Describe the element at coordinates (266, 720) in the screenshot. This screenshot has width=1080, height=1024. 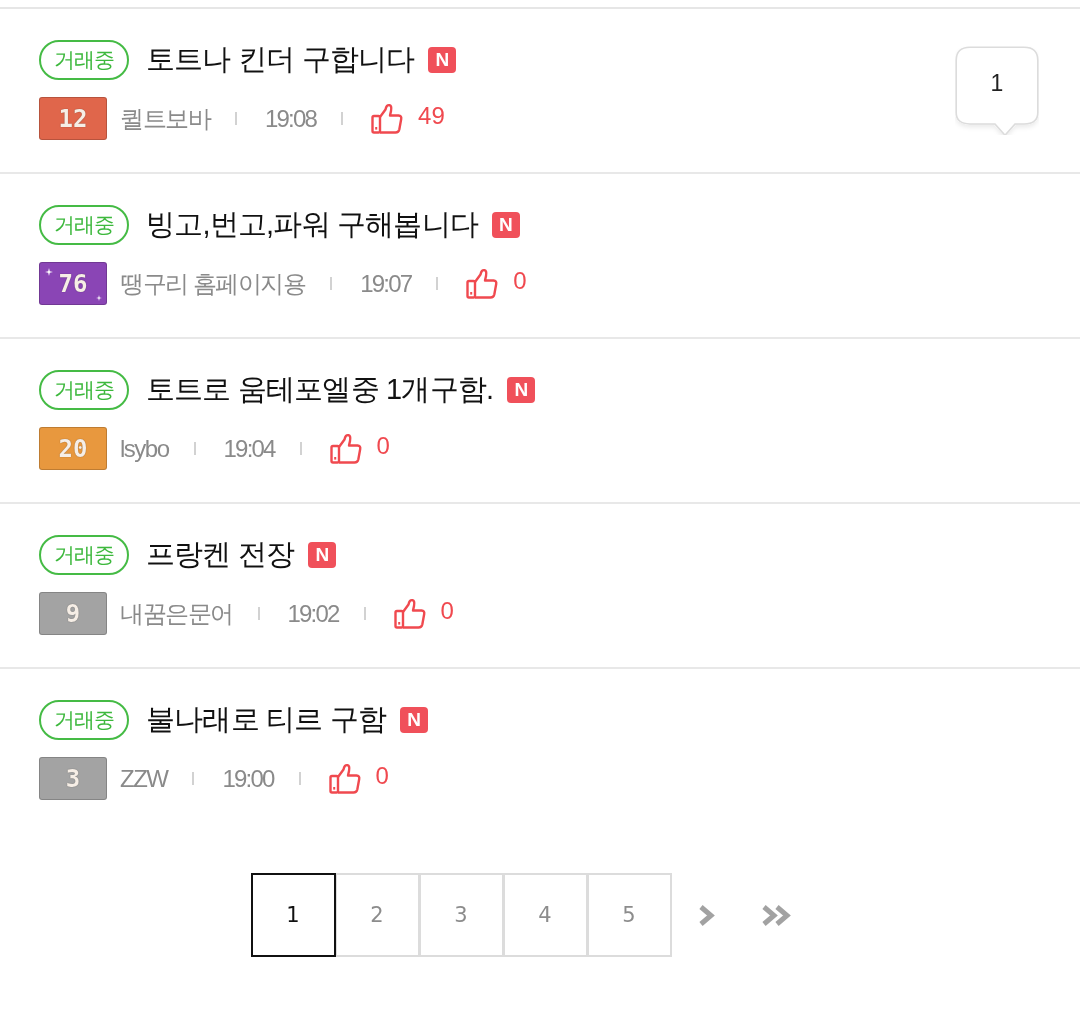
I see `post-title: 불나래로 티르 구함` at that location.